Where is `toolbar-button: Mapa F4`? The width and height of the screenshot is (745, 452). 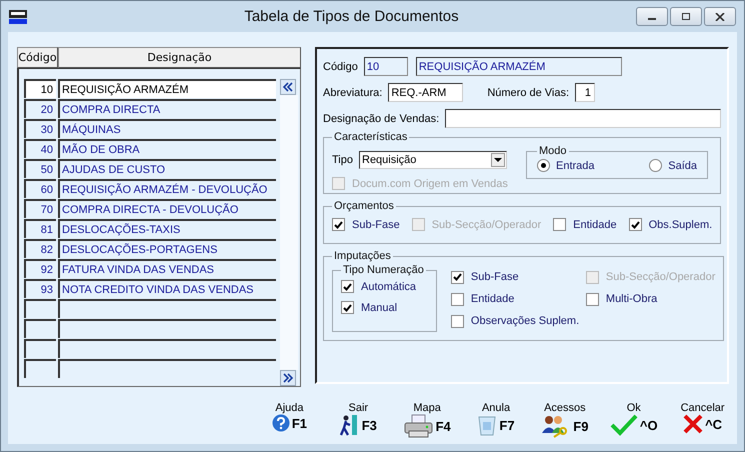
toolbar-button: Mapa F4 is located at coordinates (427, 420).